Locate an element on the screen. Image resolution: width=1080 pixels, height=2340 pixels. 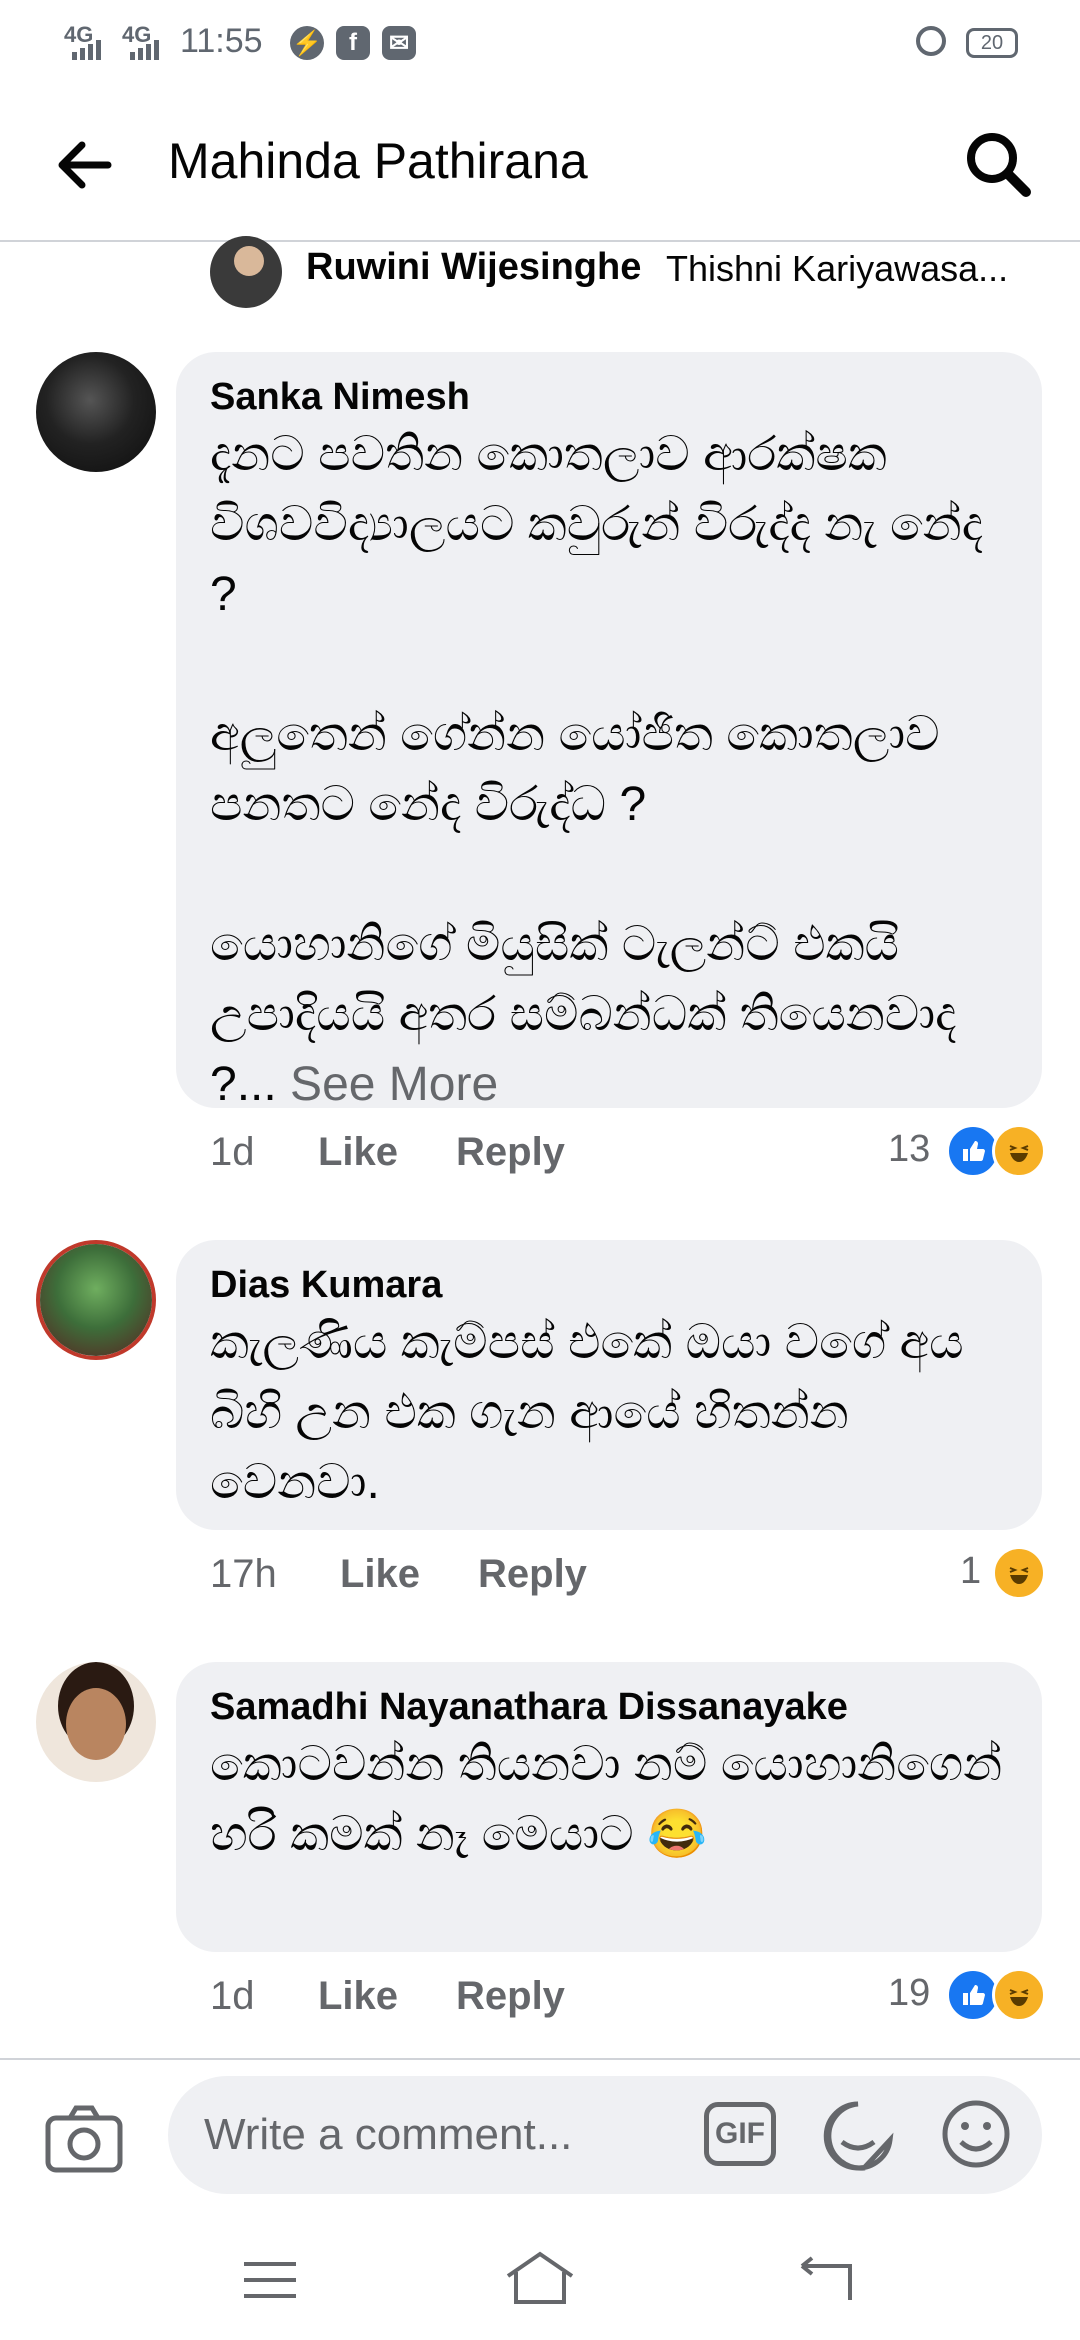
reaction-summary: 1 is located at coordinates (1000, 1574).